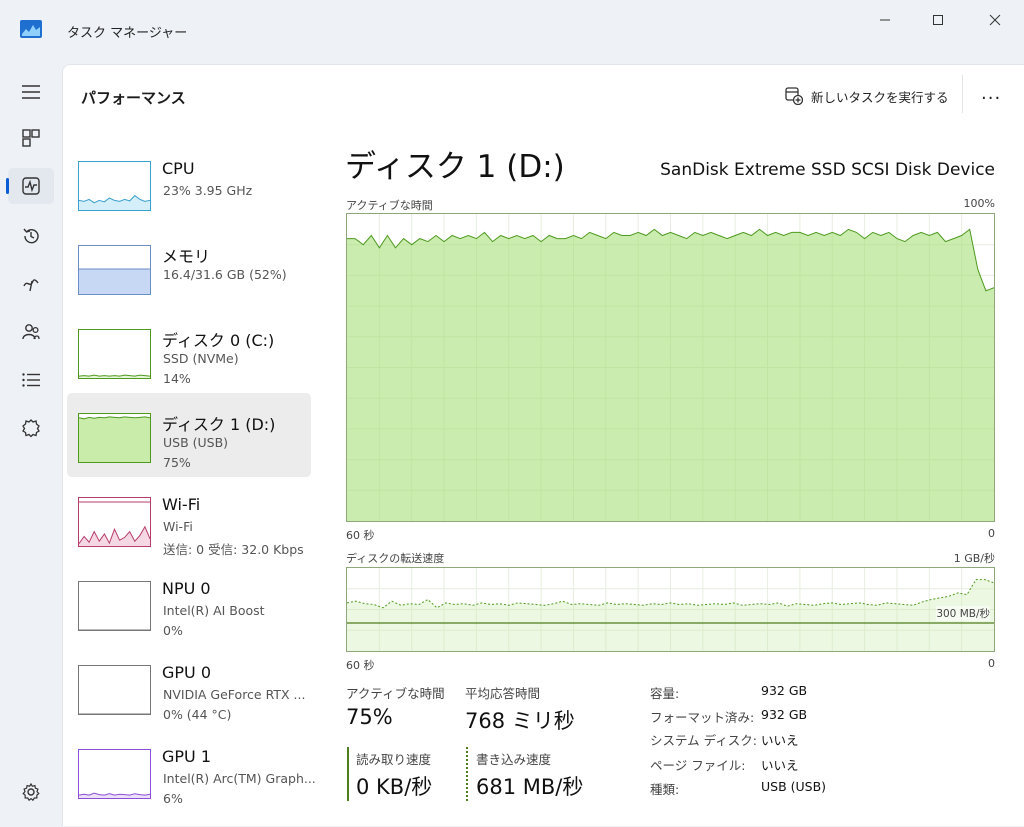 This screenshot has height=827, width=1024. What do you see at coordinates (360, 535) in the screenshot?
I see `active-time-graph-left-label: 60 秒` at bounding box center [360, 535].